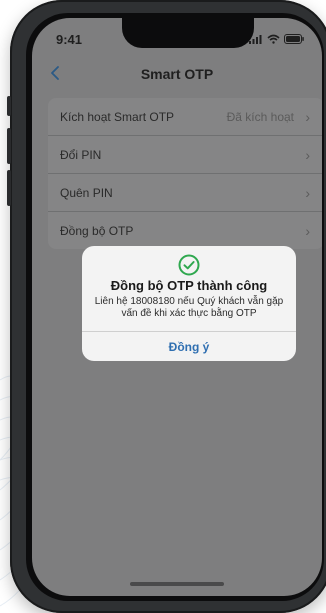 This screenshot has width=326, height=613. Describe the element at coordinates (185, 230) in the screenshot. I see `settings-item-sync-otp: Đồng bộ OTP ›` at that location.